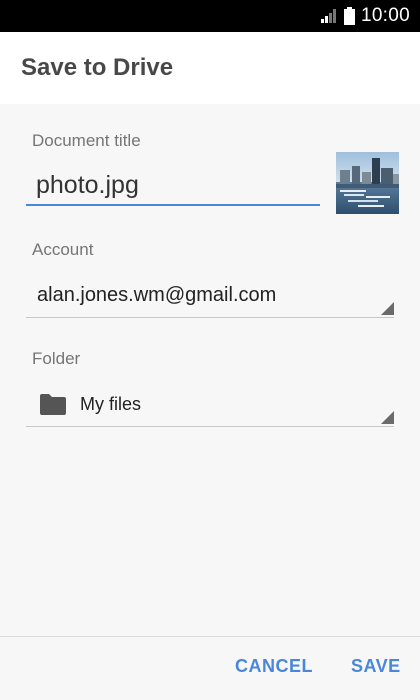 Image resolution: width=420 pixels, height=700 pixels. What do you see at coordinates (63, 249) in the screenshot?
I see `account-label: Account` at bounding box center [63, 249].